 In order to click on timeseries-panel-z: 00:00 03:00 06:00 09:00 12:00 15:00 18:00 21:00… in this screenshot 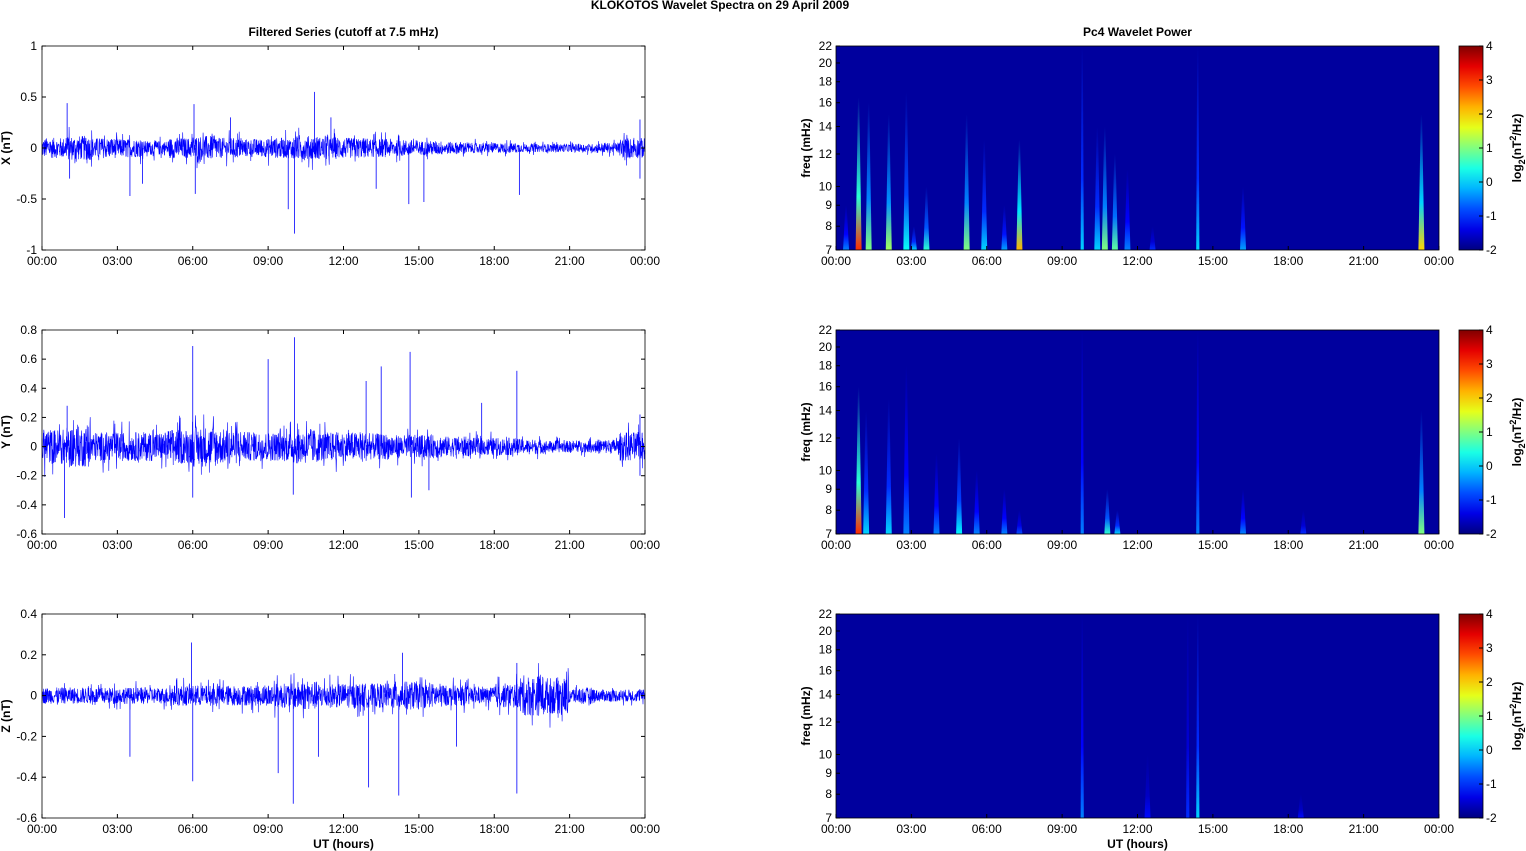, I will do `click(330, 729)`.